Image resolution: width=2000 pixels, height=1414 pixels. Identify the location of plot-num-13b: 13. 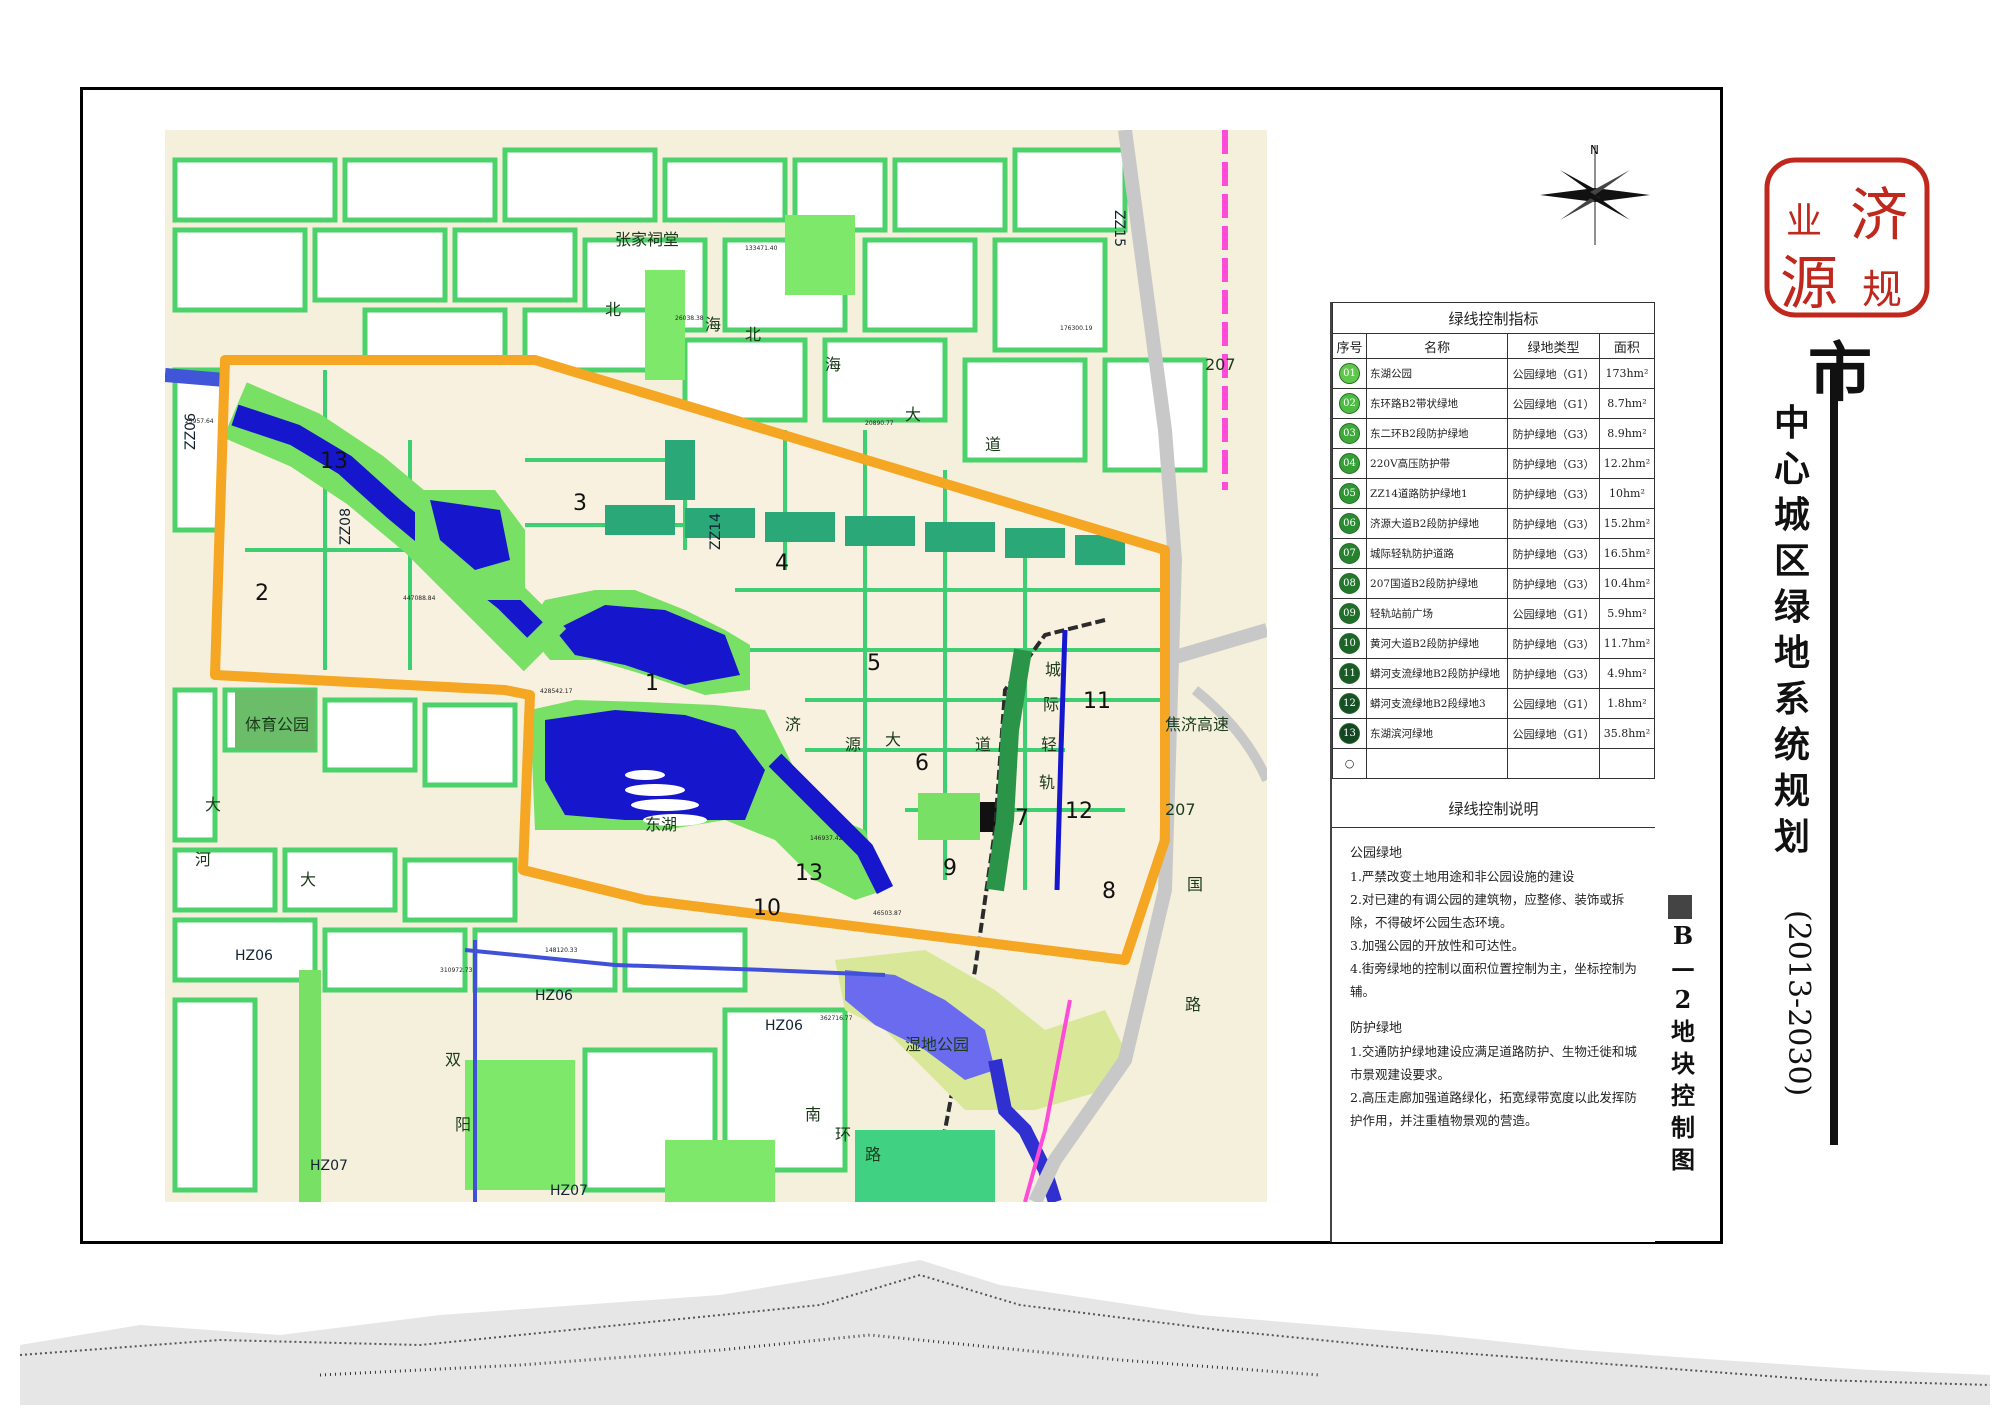
(809, 873).